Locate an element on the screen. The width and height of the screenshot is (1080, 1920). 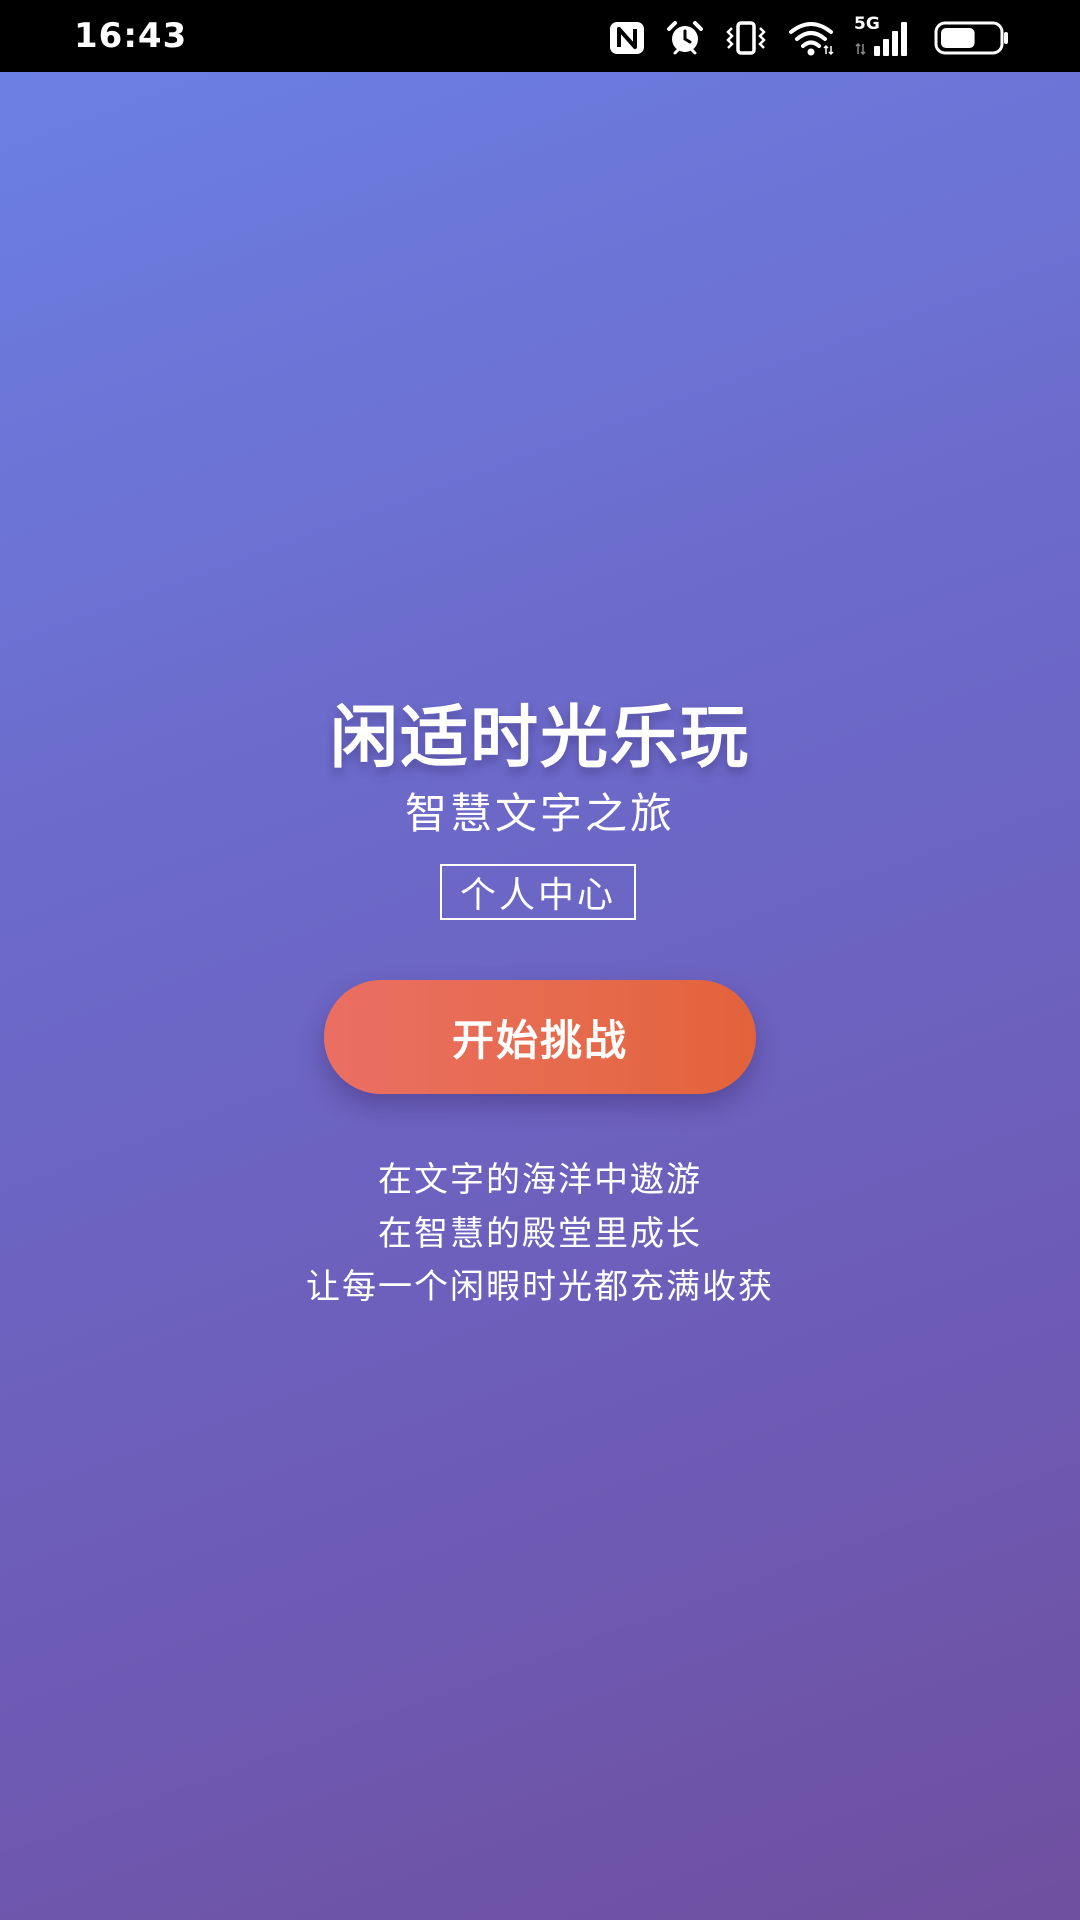
vibrate-icon is located at coordinates (746, 38).